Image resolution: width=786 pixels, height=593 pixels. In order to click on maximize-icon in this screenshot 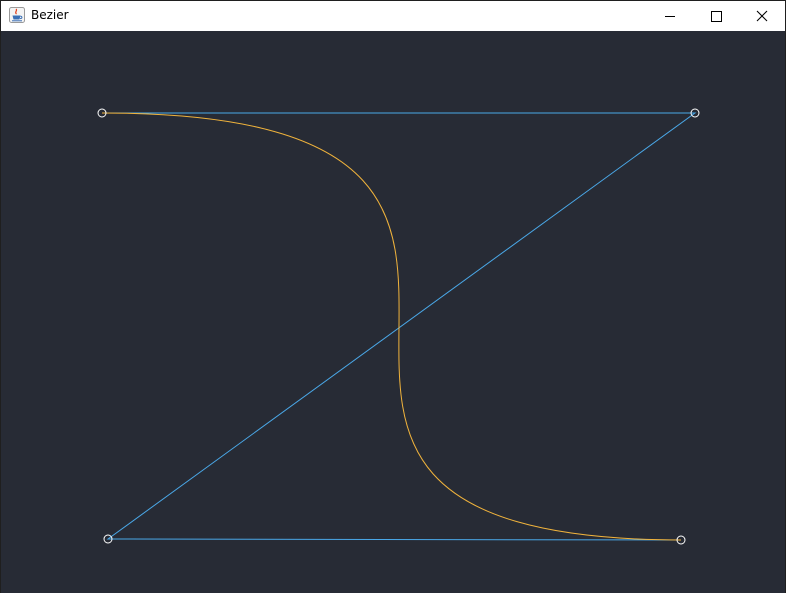, I will do `click(716, 16)`.